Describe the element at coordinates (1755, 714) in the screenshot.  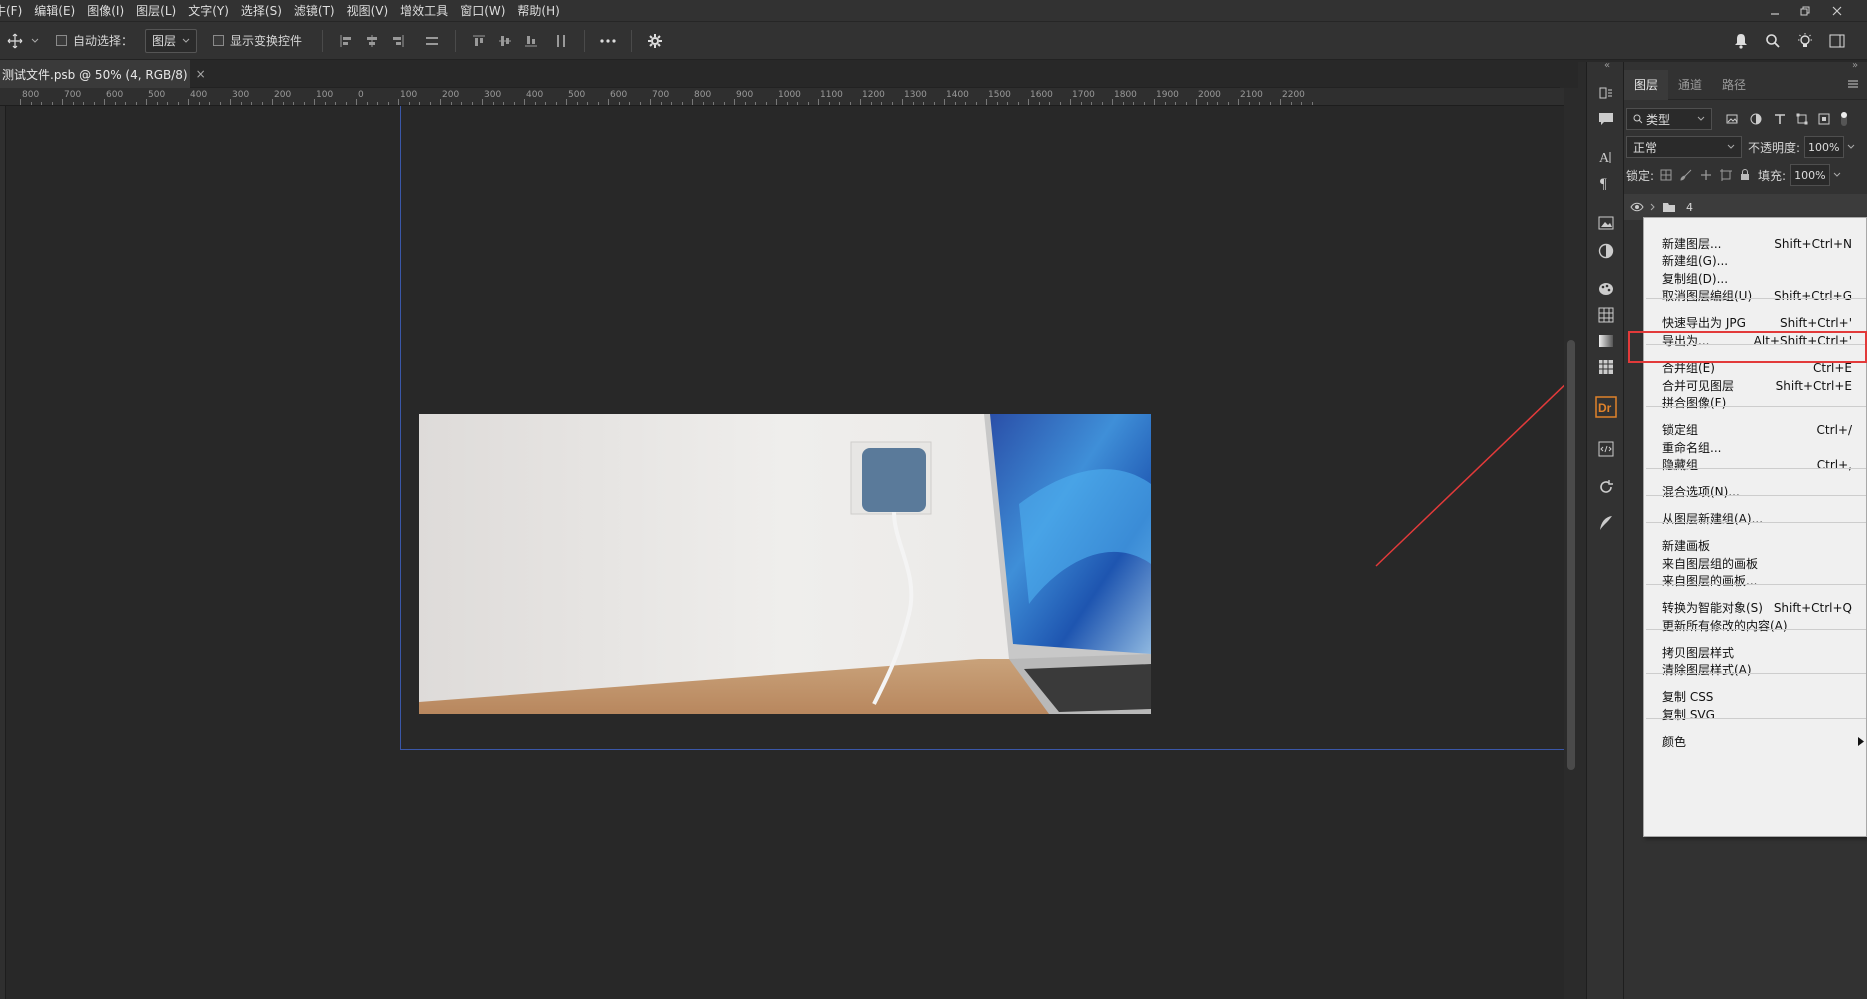
I see `context-menu-item: 复制 SVG` at that location.